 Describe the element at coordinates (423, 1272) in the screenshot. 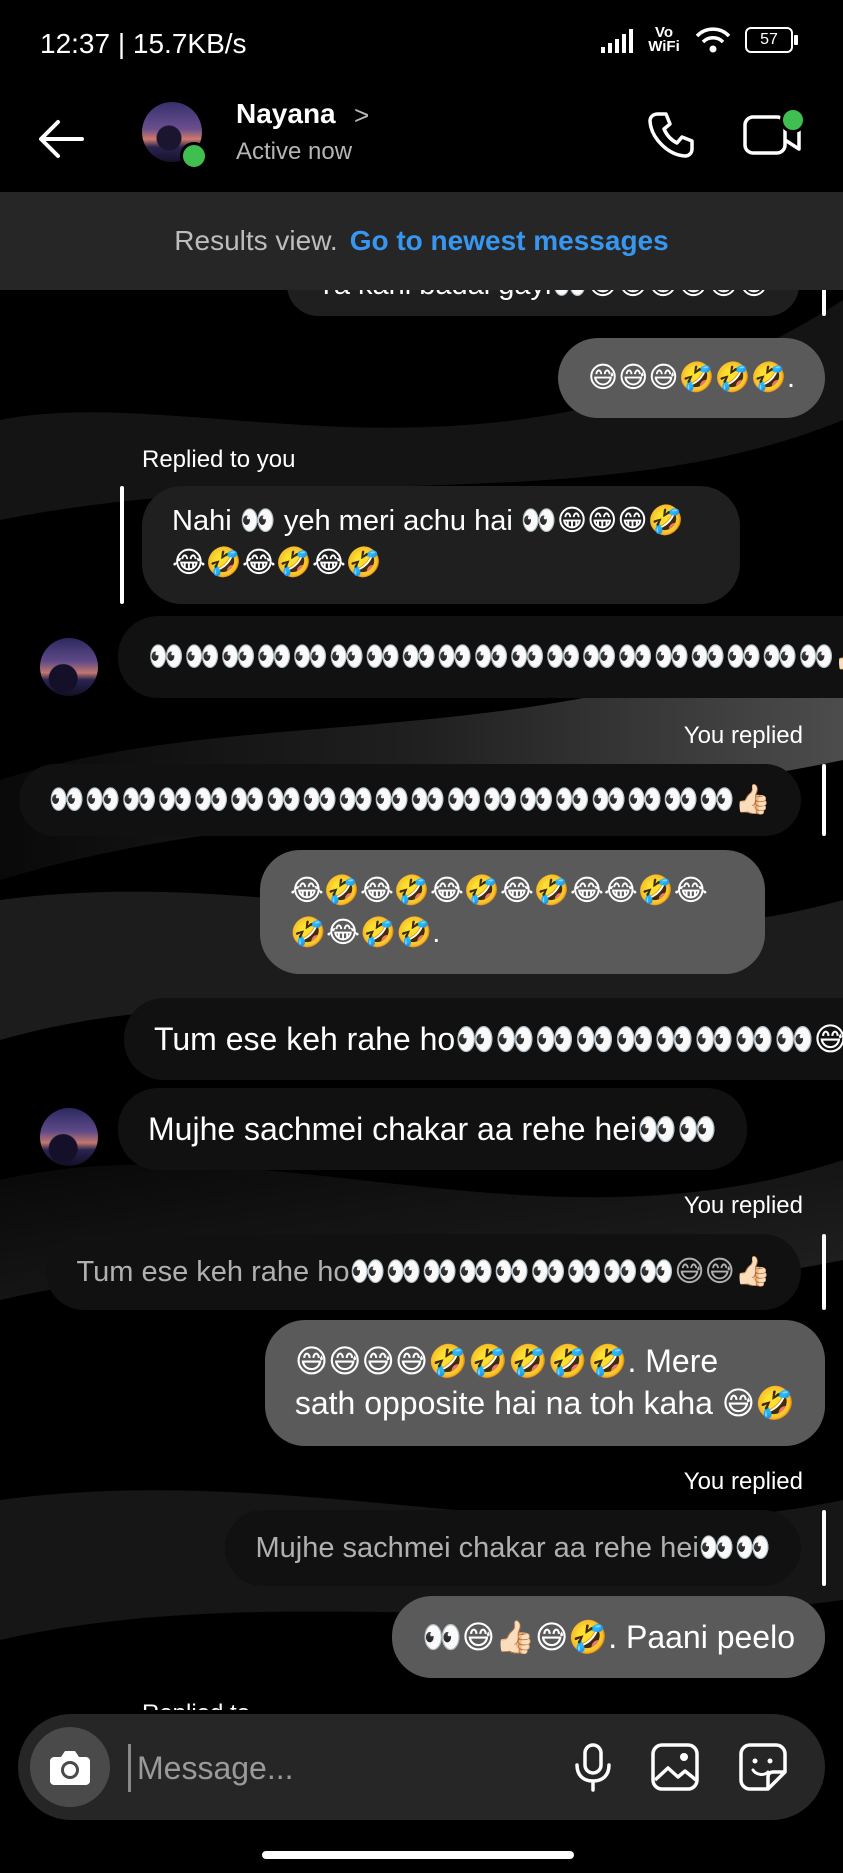

I see `quoted-message: Tum ese keh rahe ho👀👀👀👀👀👀👀👀👀😅😅👍🏻` at that location.